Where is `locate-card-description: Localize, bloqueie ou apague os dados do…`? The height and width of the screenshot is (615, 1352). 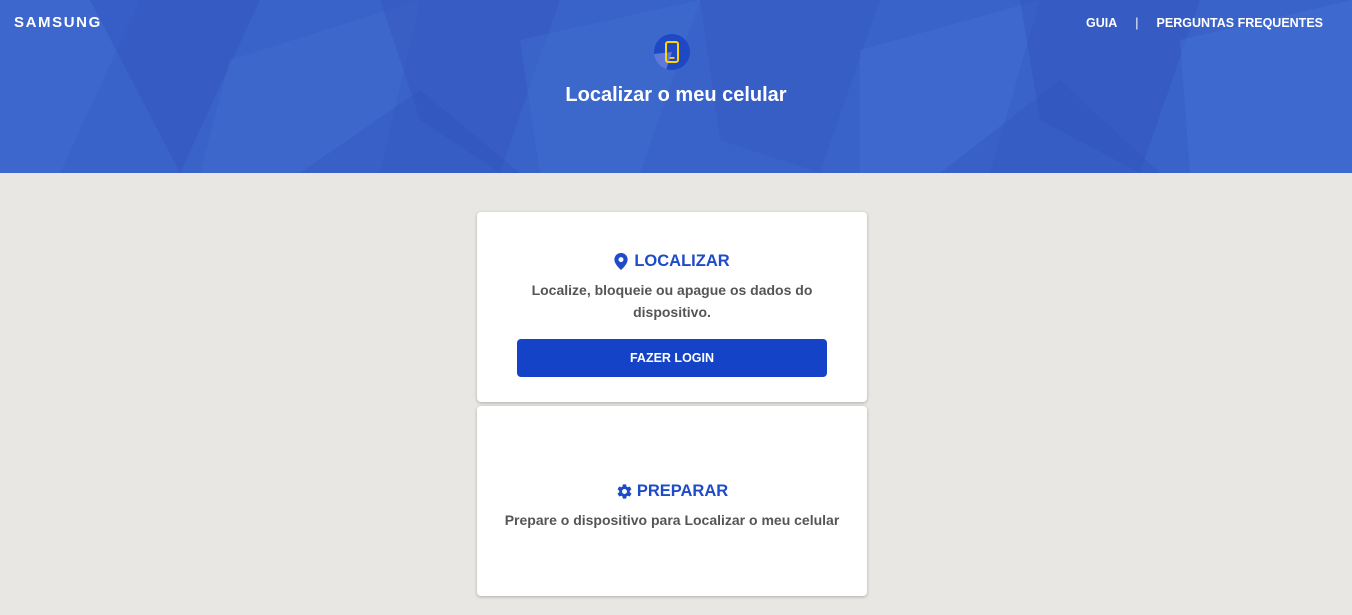
locate-card-description: Localize, bloqueie ou apague os dados do… is located at coordinates (672, 301).